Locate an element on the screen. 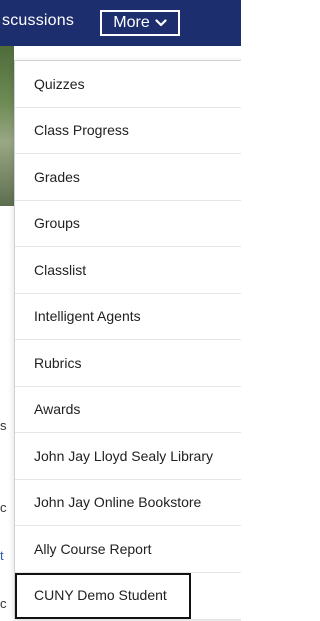 This screenshot has width=320, height=621. menu-item-bookstore: John Jay Online Bookstore is located at coordinates (128, 503).